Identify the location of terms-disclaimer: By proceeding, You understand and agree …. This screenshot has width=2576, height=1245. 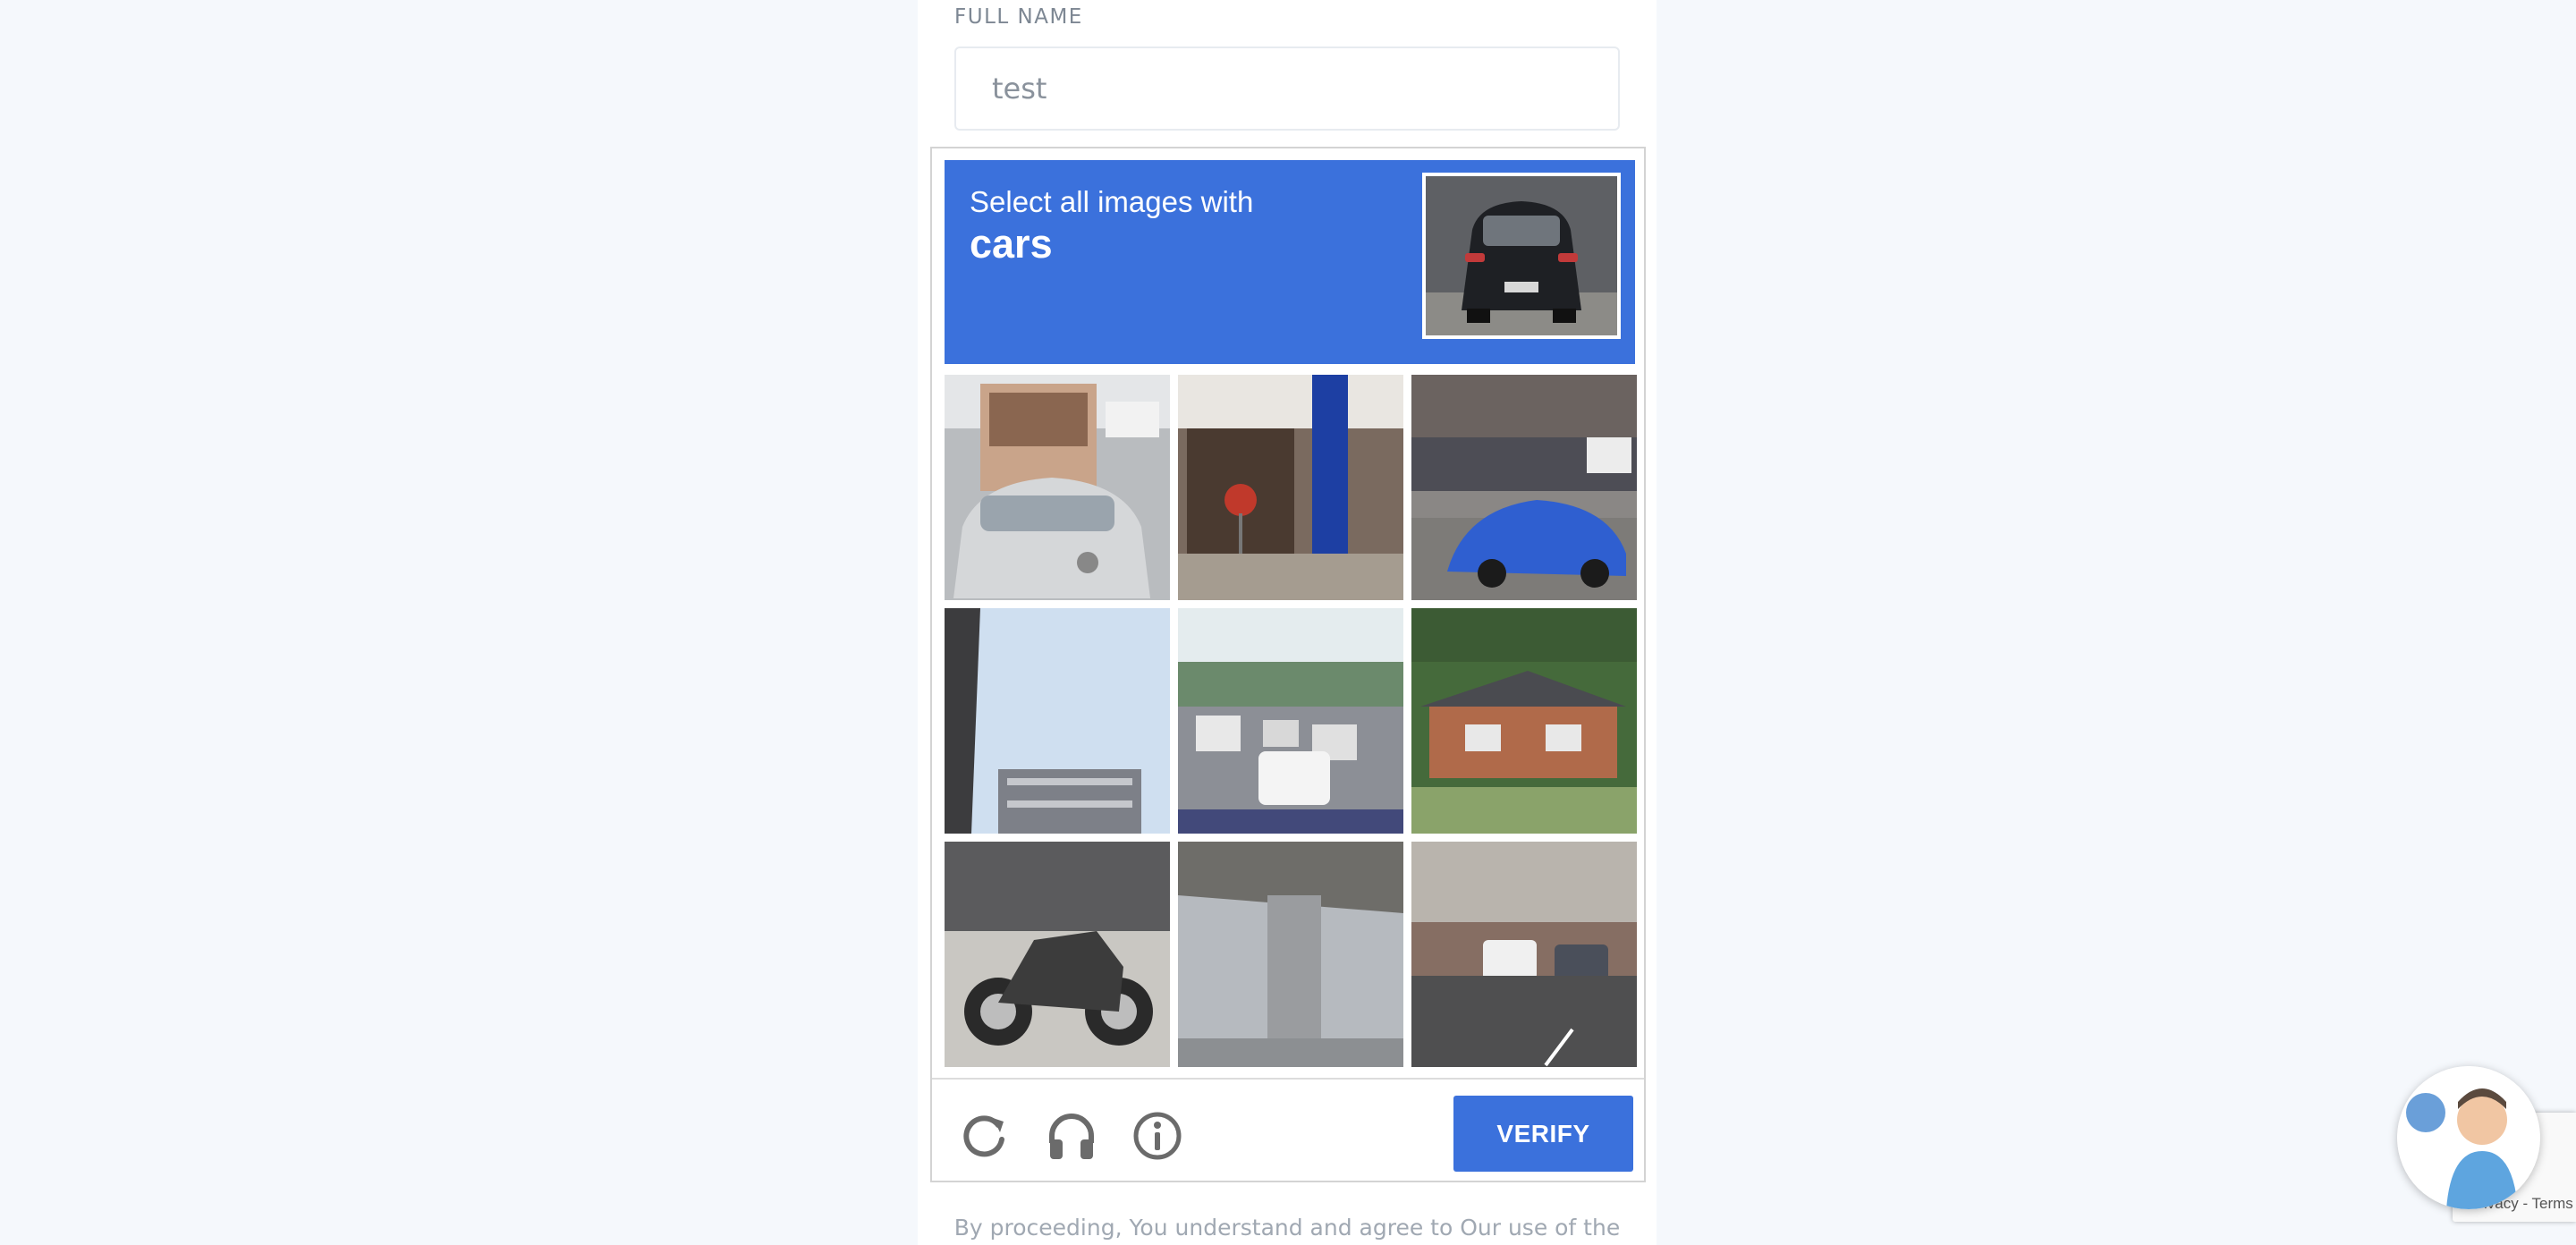
(1287, 1228).